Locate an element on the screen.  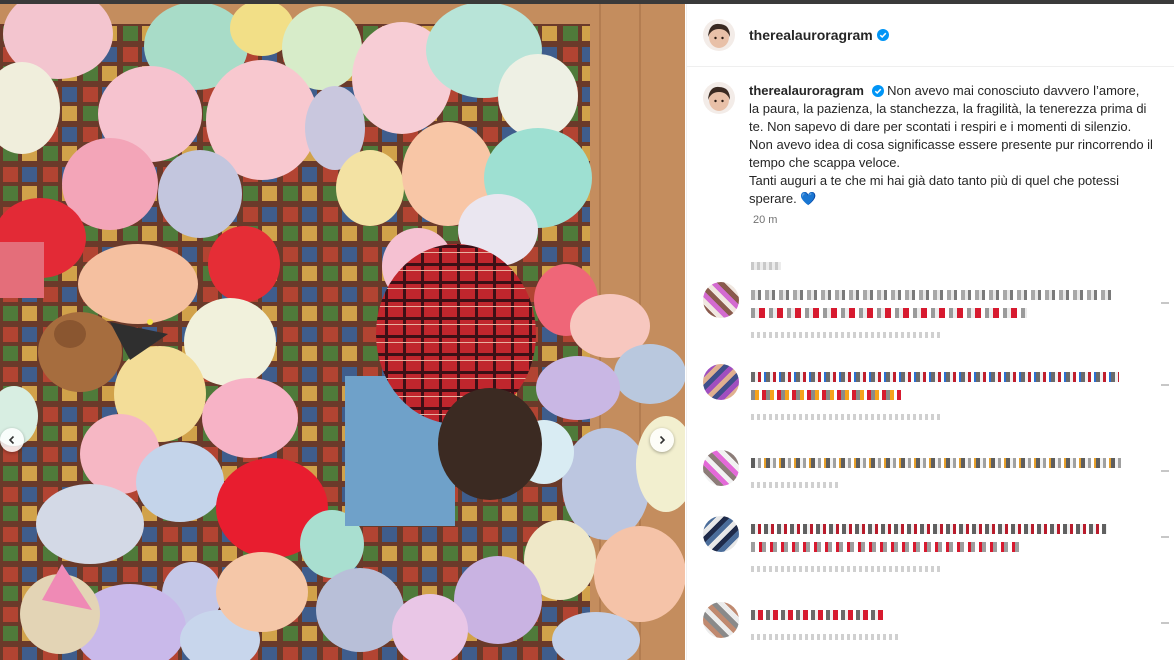
next-photo-button is located at coordinates (662, 440).